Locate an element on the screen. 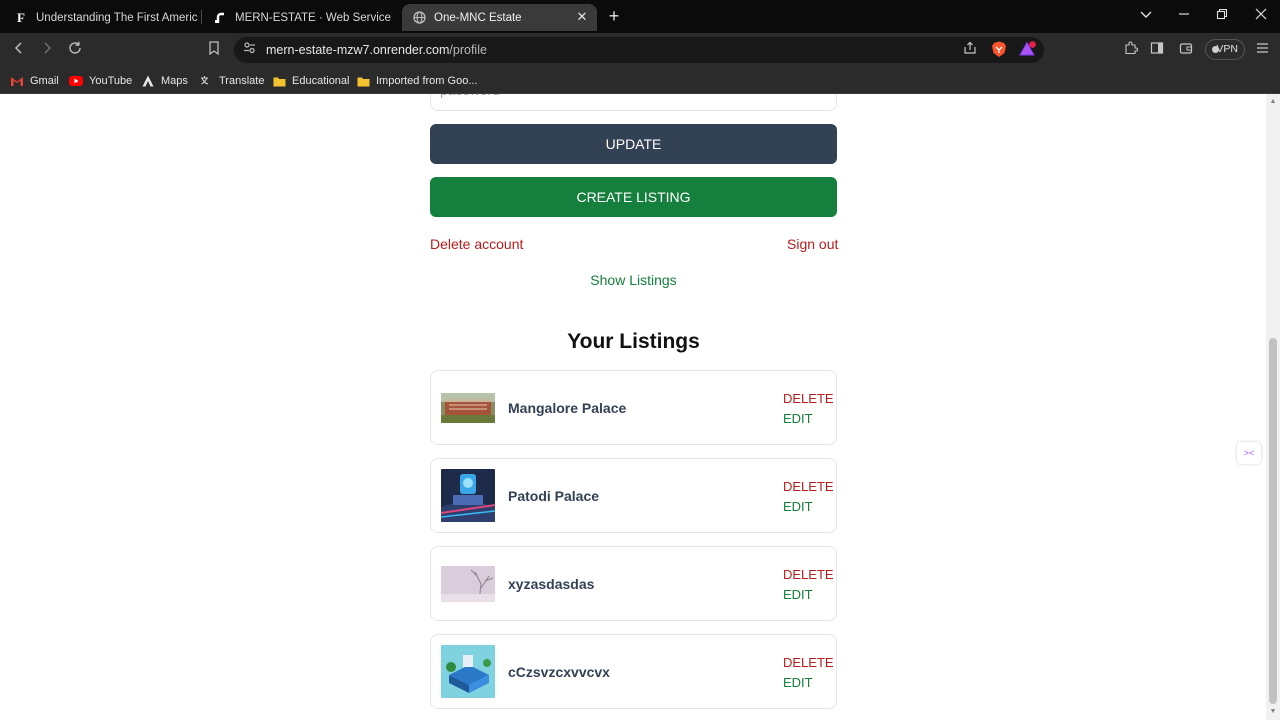  back-arrow-icon is located at coordinates (19, 50).